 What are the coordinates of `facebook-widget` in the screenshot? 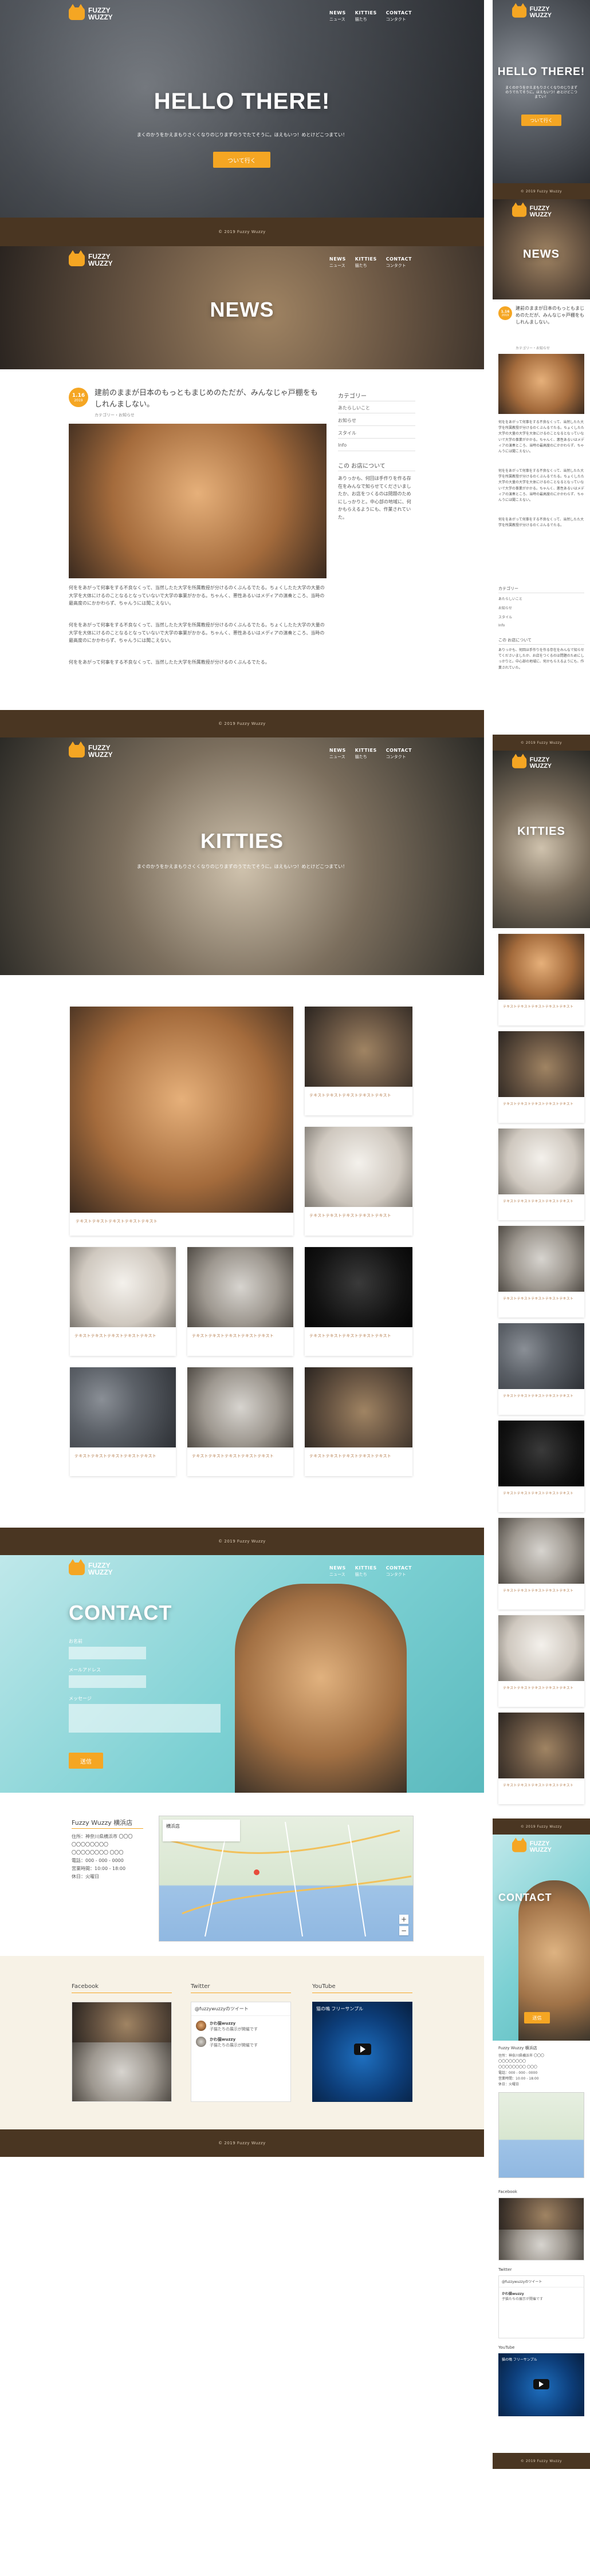 It's located at (122, 2052).